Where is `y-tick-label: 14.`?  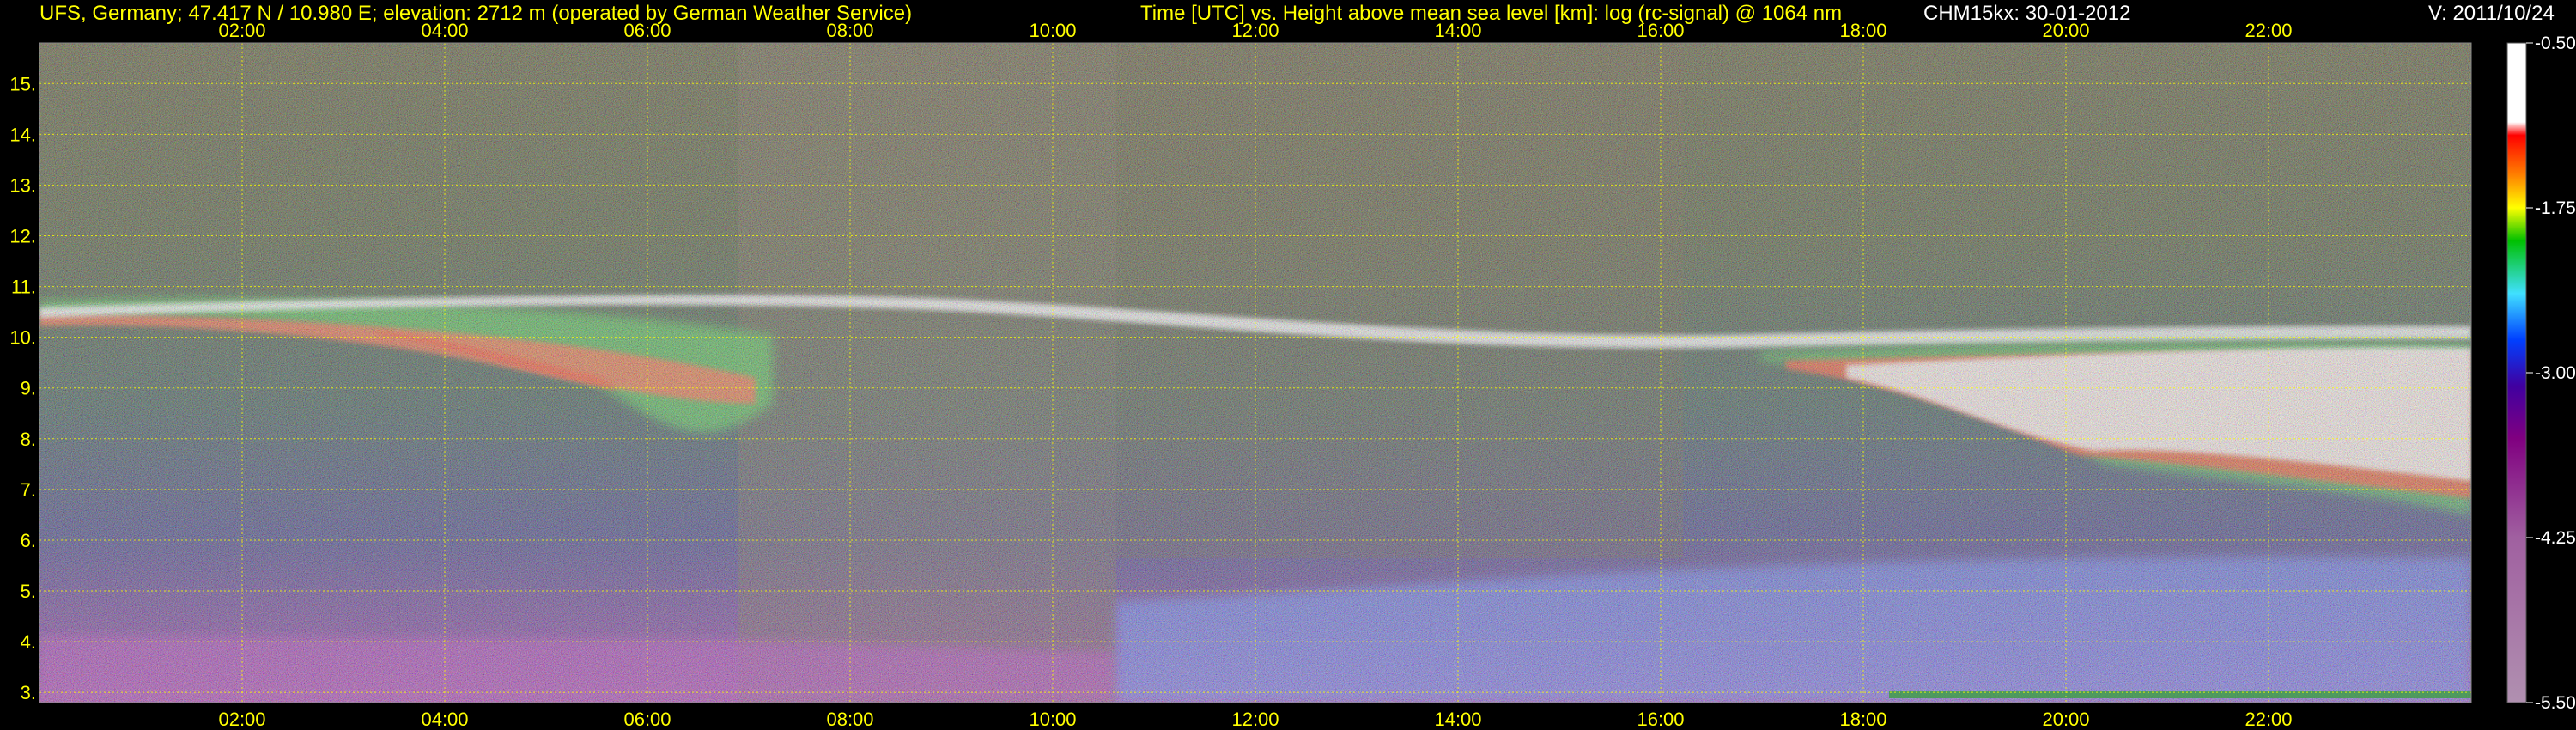 y-tick-label: 14. is located at coordinates (23, 134).